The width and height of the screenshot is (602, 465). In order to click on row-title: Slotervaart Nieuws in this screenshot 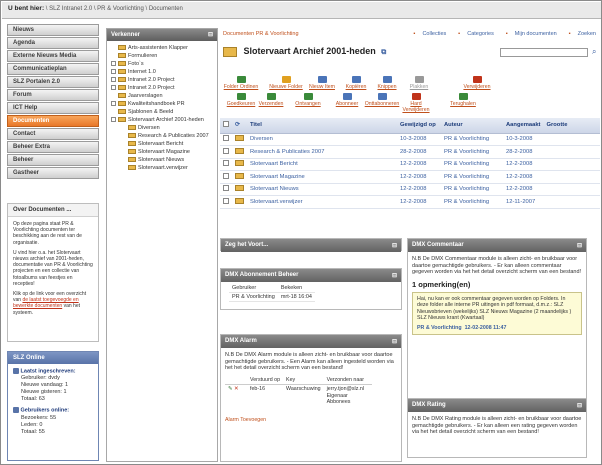, I will do `click(322, 189)`.